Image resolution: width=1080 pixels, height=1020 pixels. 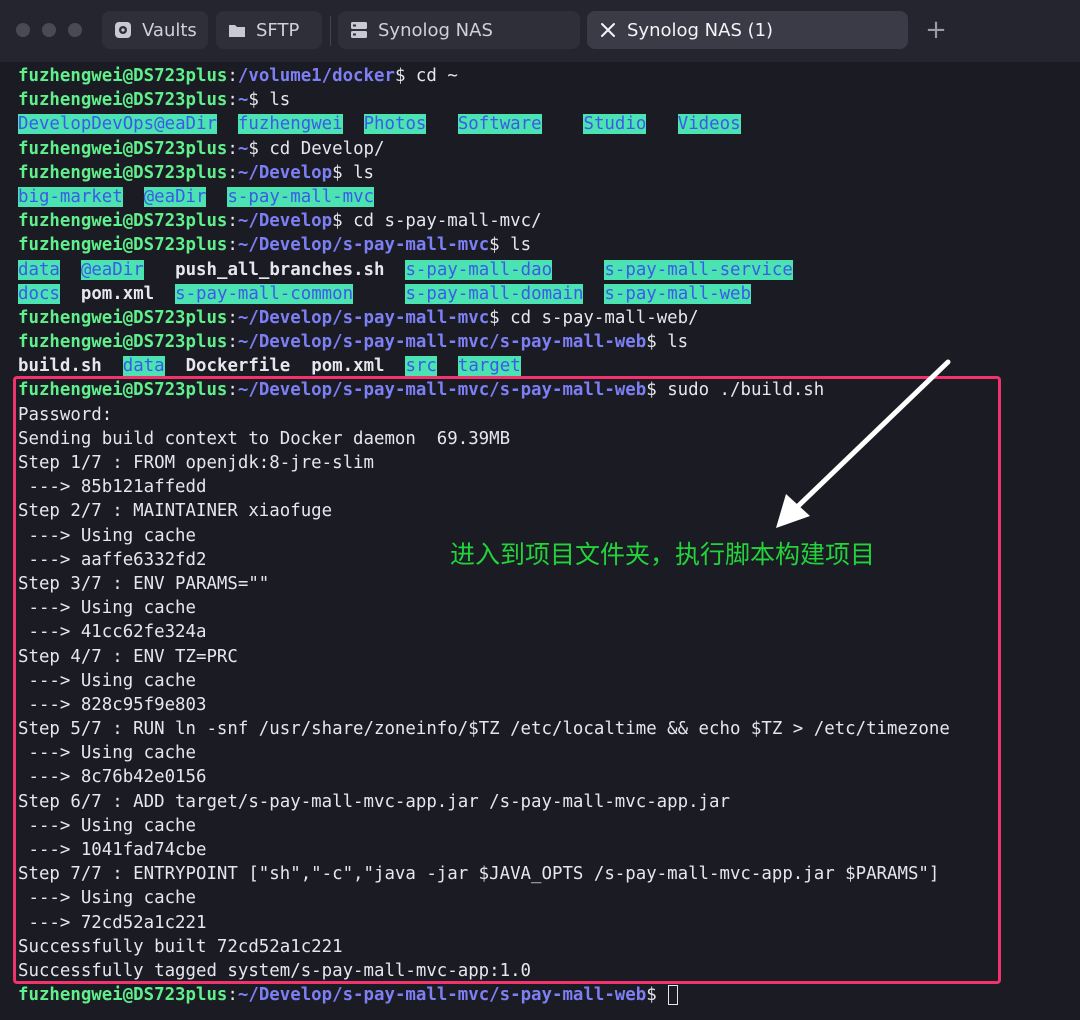 What do you see at coordinates (359, 30) in the screenshot?
I see `server-icon` at bounding box center [359, 30].